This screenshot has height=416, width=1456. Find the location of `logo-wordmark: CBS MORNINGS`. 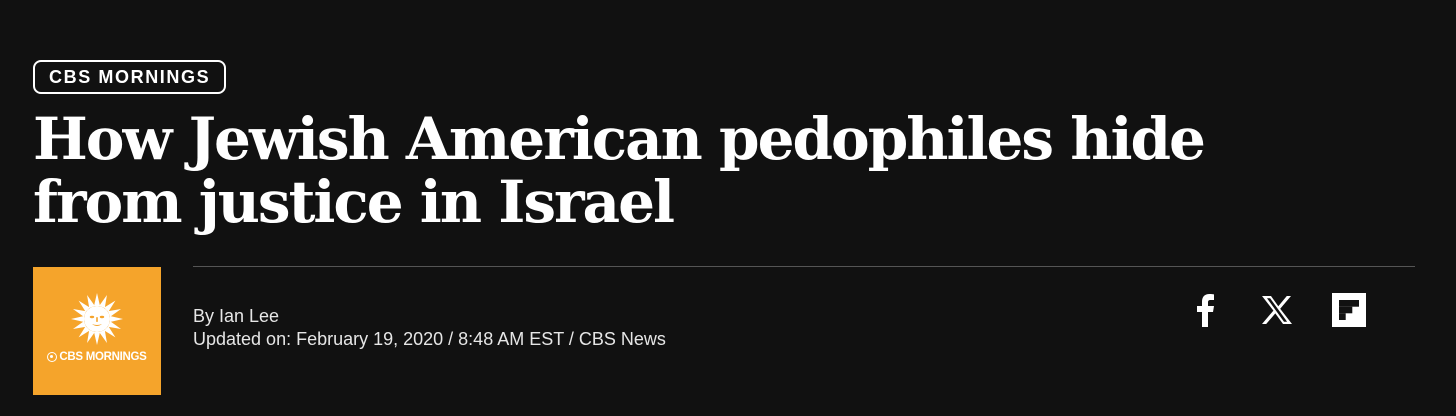

logo-wordmark: CBS MORNINGS is located at coordinates (97, 357).